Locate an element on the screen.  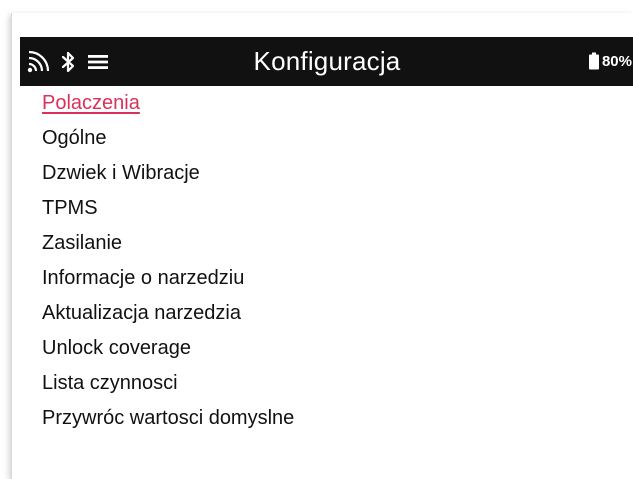
page-title: Konfiguracja is located at coordinates (327, 61).